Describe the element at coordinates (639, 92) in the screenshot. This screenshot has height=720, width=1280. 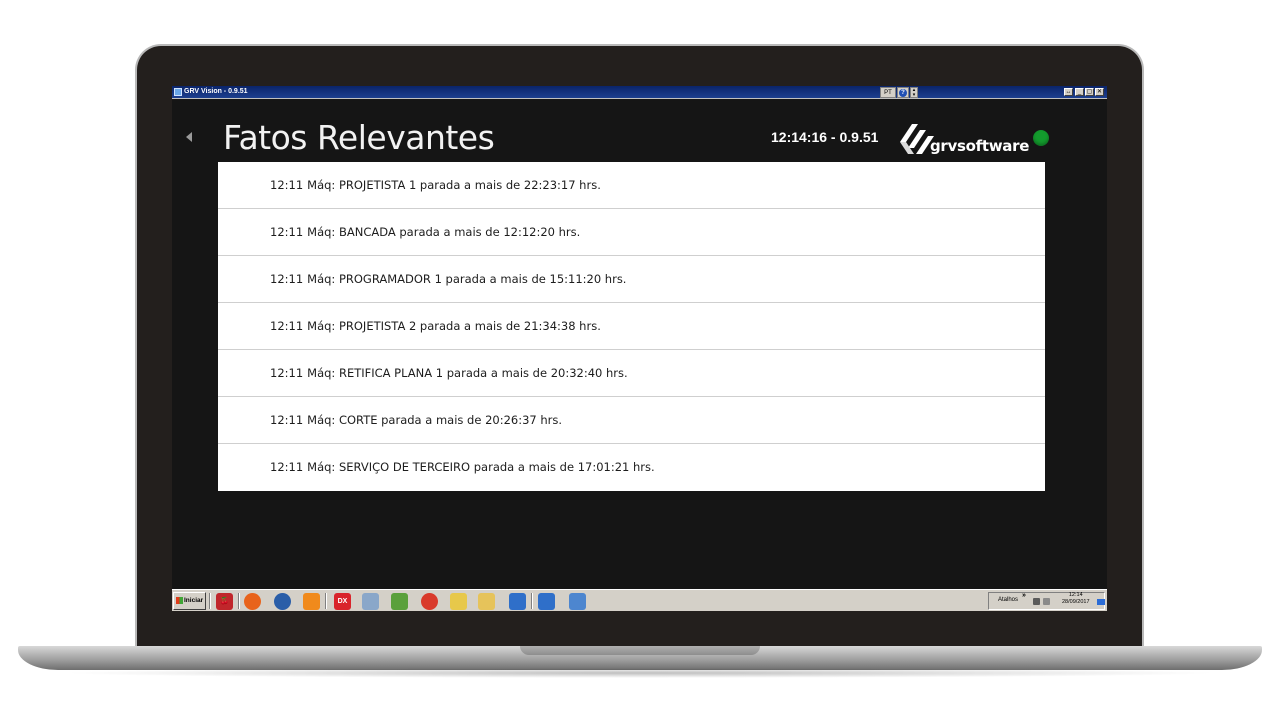
I see `window-titlebar: GRV Vision - 0.9.51 PT ? ▴ ▾ ↔ _ ▢ ✕` at that location.